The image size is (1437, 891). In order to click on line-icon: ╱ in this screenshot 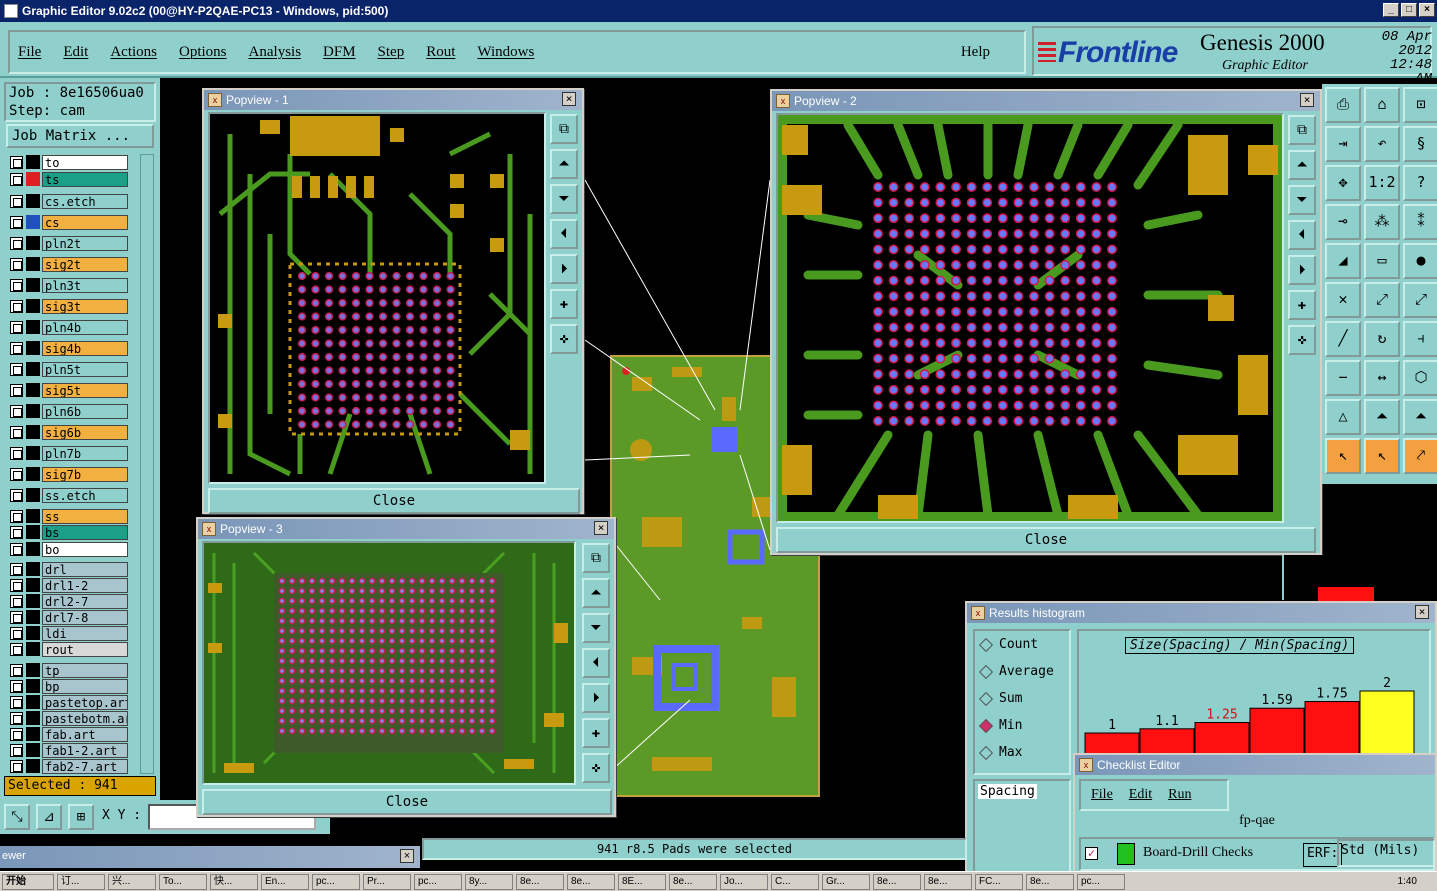, I will do `click(1343, 339)`.